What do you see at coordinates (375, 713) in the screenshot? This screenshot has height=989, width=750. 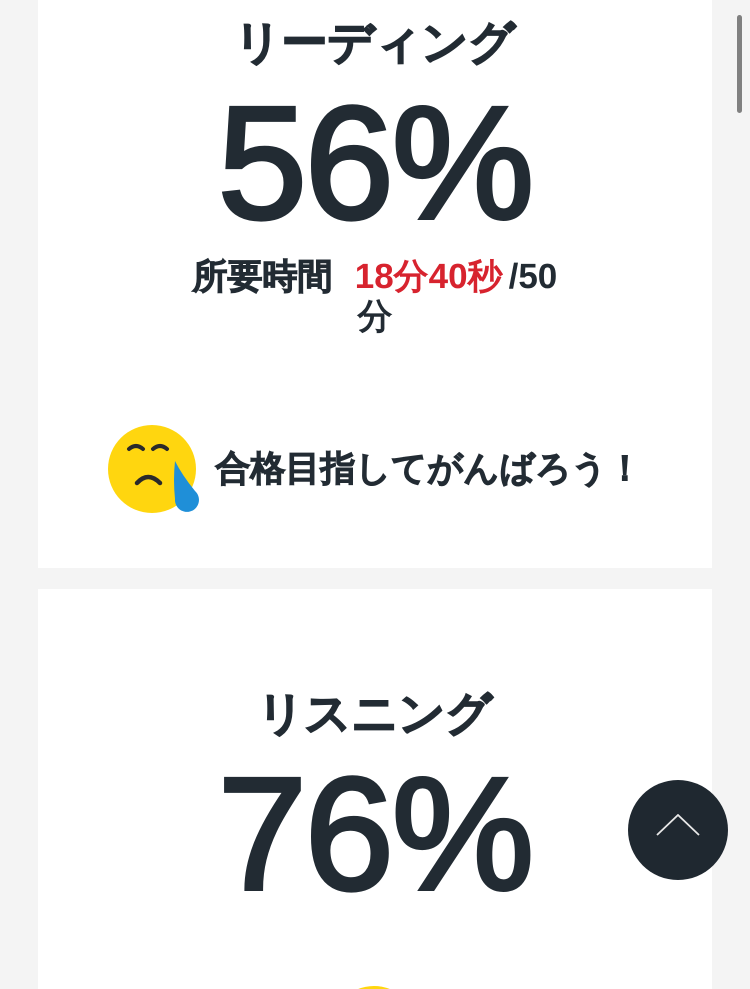 I see `section-title: リスニング` at bounding box center [375, 713].